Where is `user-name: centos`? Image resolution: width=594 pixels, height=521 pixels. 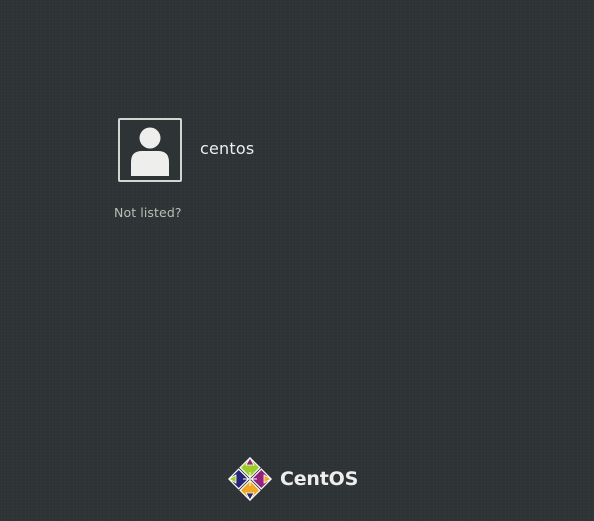 user-name: centos is located at coordinates (227, 148).